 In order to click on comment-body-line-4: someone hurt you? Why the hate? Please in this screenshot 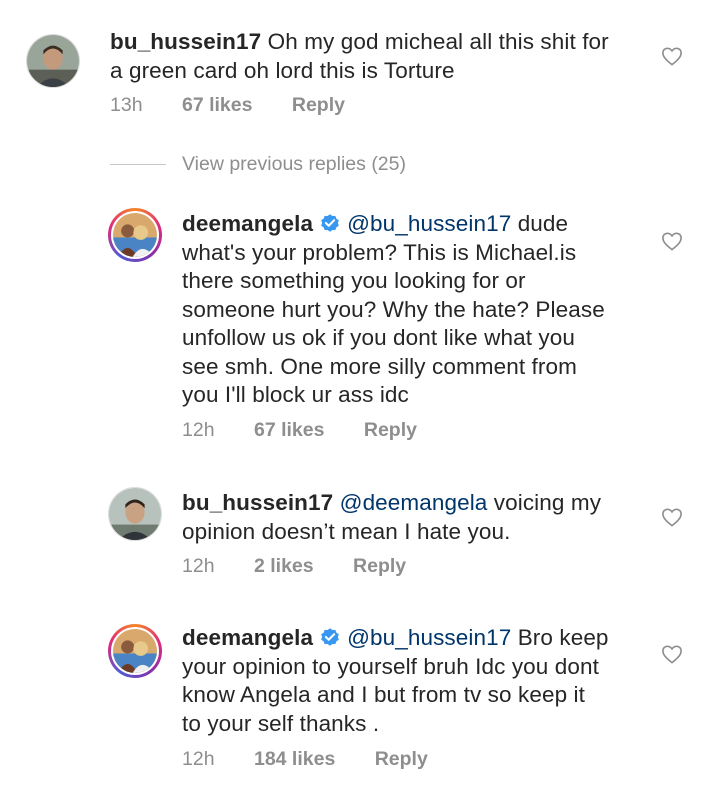, I will do `click(393, 309)`.